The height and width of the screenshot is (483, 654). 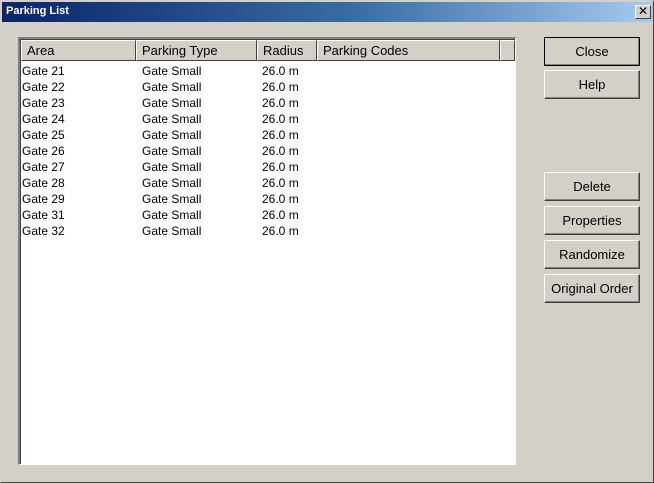 What do you see at coordinates (408, 50) in the screenshot?
I see `column-header-parking-codes: Parking Codes` at bounding box center [408, 50].